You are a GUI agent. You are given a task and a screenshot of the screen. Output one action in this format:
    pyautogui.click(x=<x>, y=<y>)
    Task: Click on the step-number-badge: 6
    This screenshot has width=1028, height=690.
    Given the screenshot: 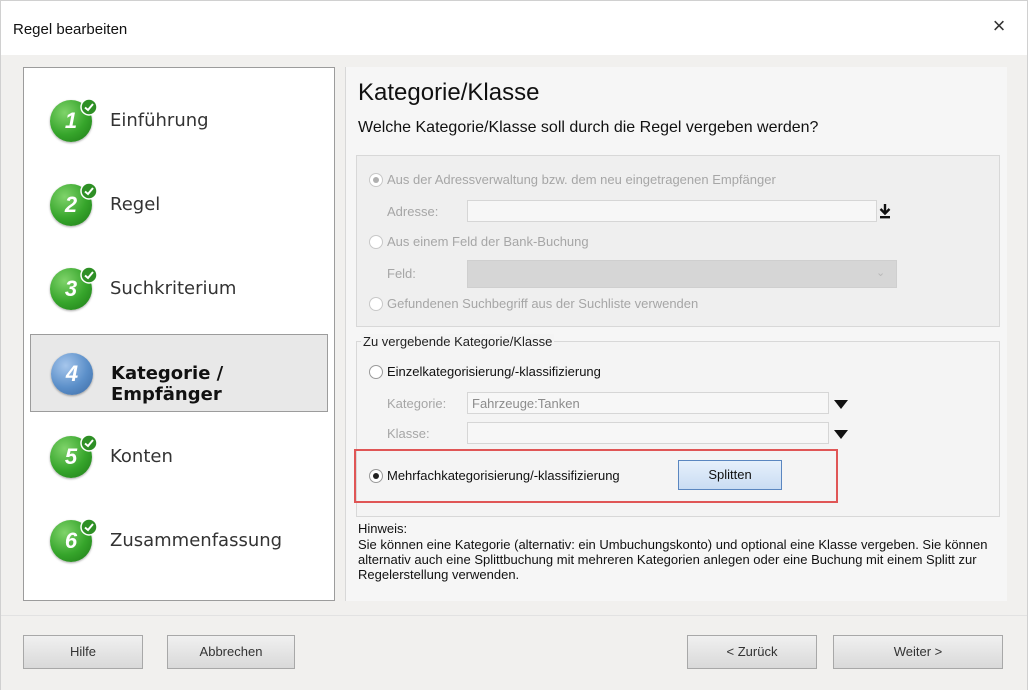 What is the action you would take?
    pyautogui.click(x=74, y=540)
    